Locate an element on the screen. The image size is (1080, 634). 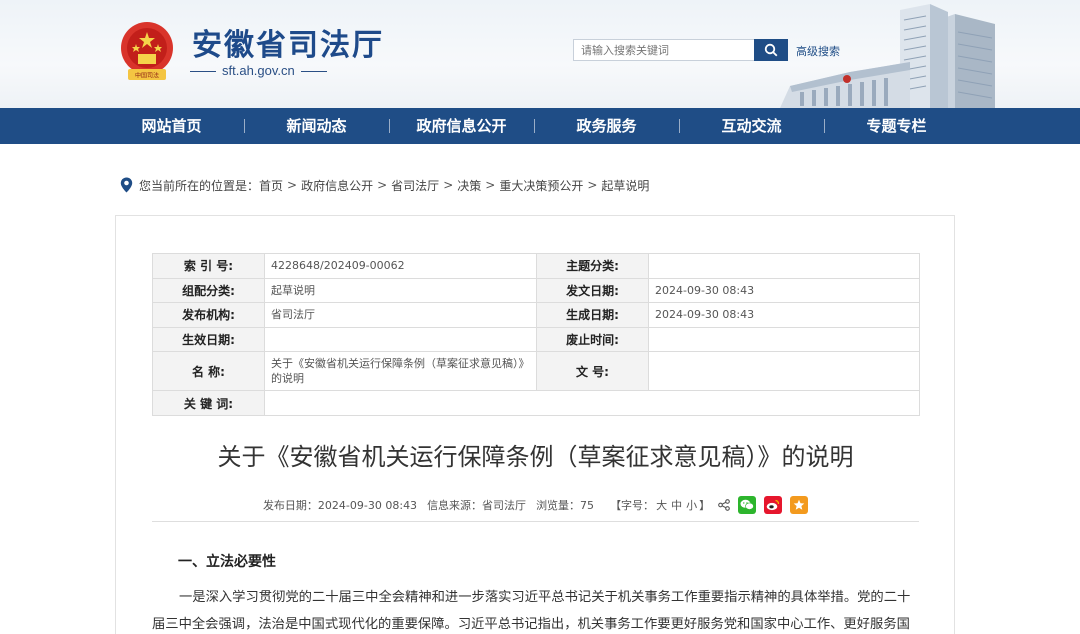
table-row: 发布机构: 省司法厅 生成日期: 2024-09-30 08:43 is located at coordinates (536, 315).